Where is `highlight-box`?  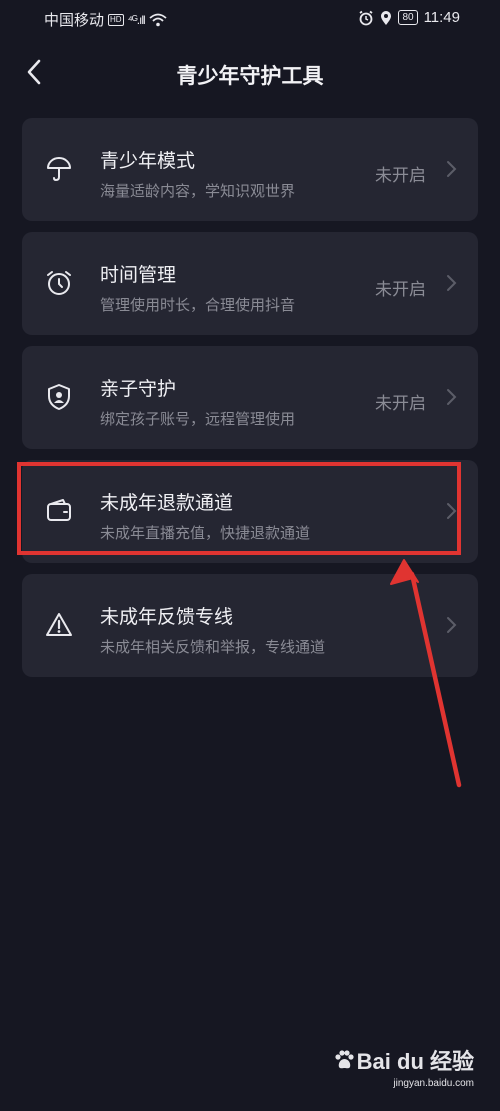 highlight-box is located at coordinates (239, 508).